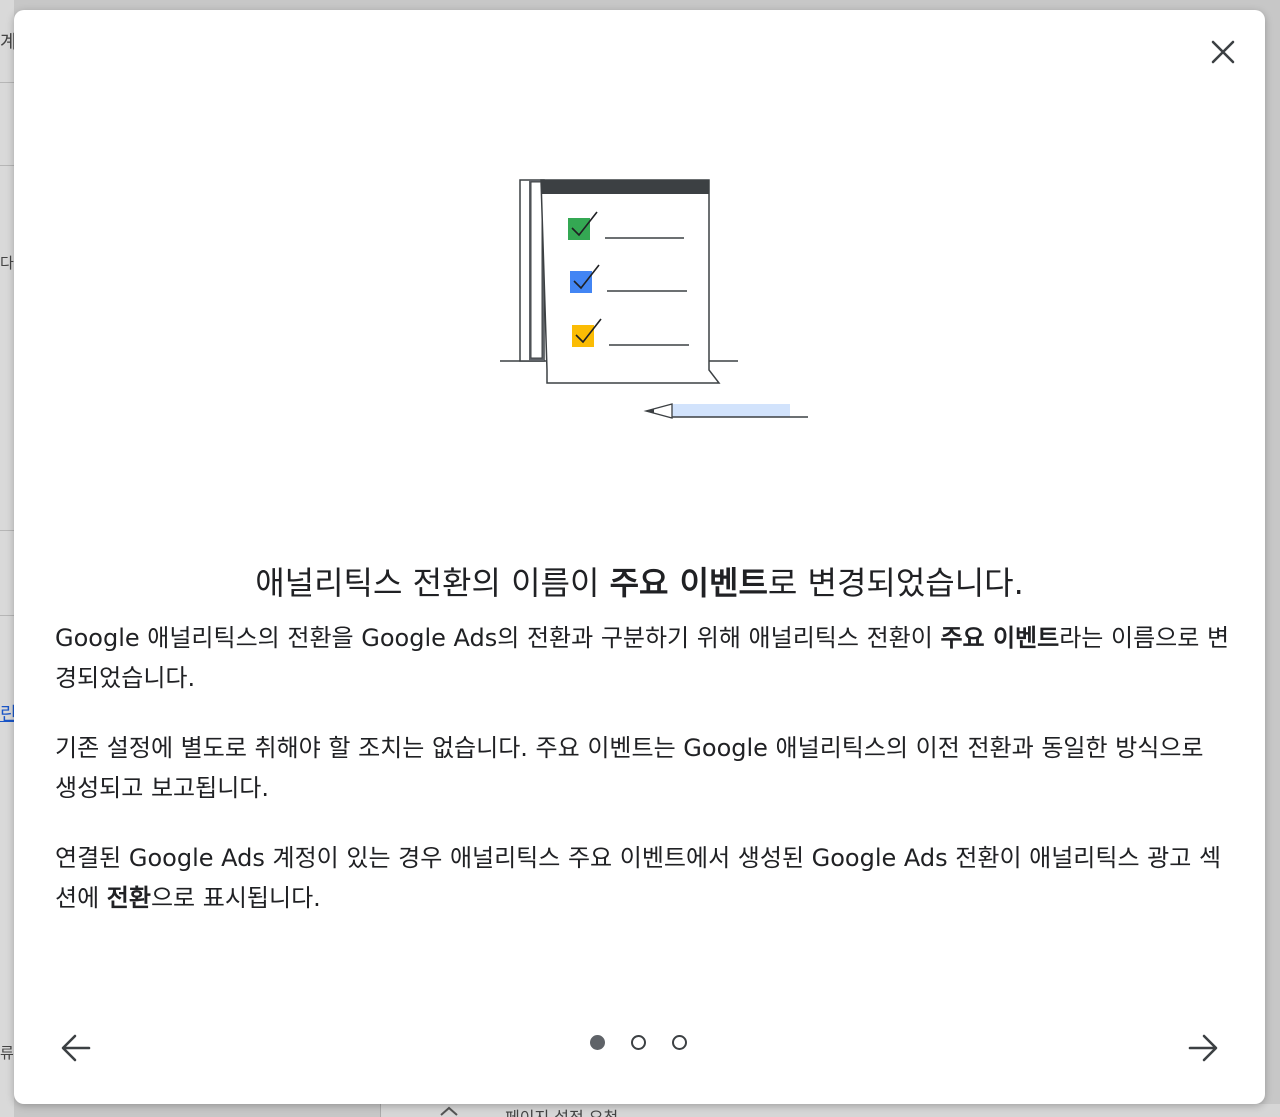 The height and width of the screenshot is (1117, 1280). What do you see at coordinates (7, 42) in the screenshot?
I see `background-text: 계` at bounding box center [7, 42].